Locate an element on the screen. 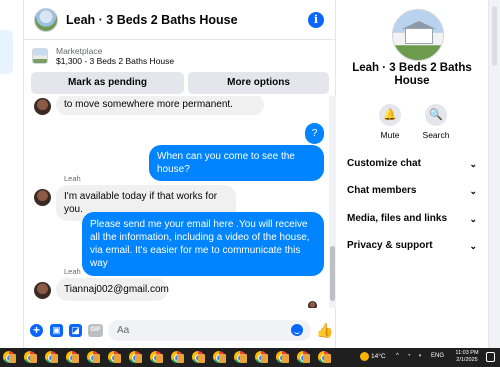 This screenshot has height=367, width=500. wifi-icon: ◔ is located at coordinates (409, 356).